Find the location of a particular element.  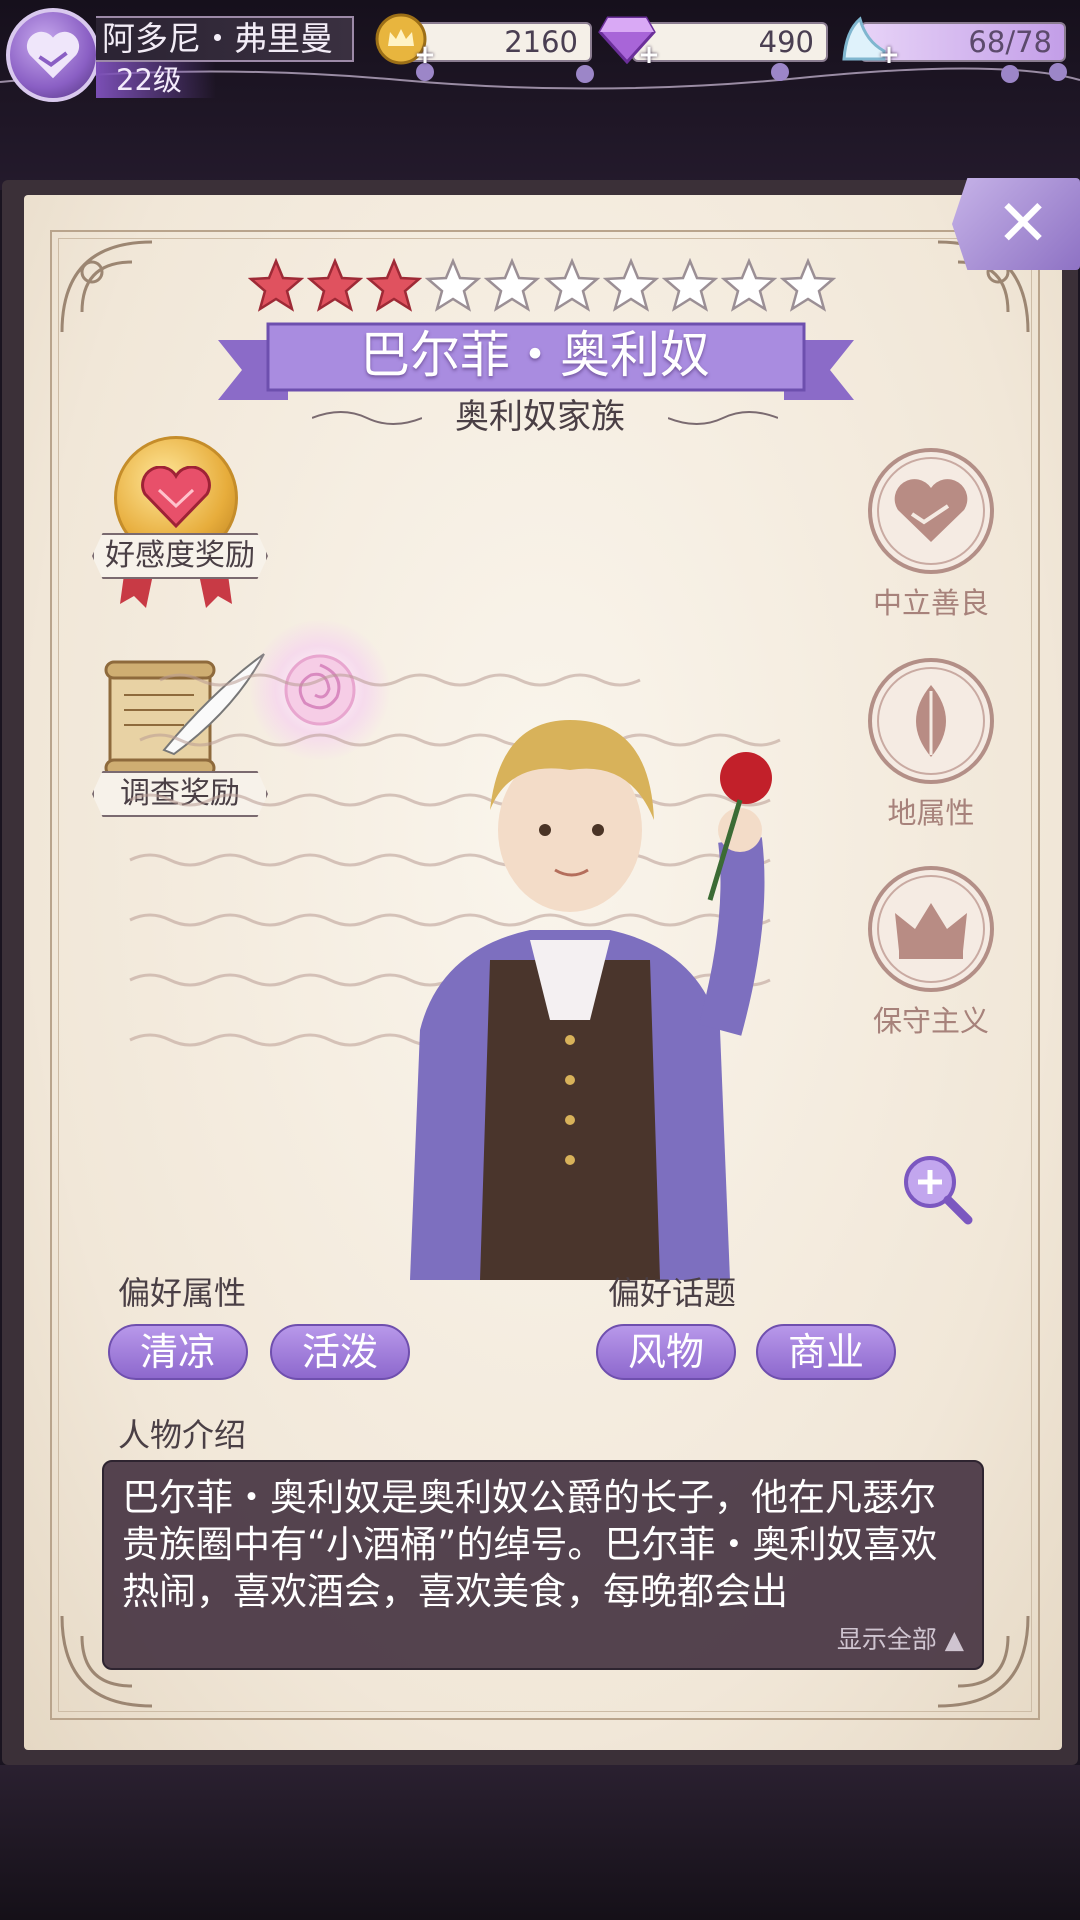

player-level: 22级 is located at coordinates (156, 80).